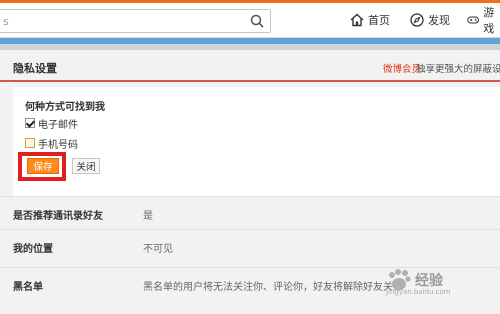 Image resolution: width=500 pixels, height=314 pixels. I want to click on phone-option: 手机号码, so click(51, 143).